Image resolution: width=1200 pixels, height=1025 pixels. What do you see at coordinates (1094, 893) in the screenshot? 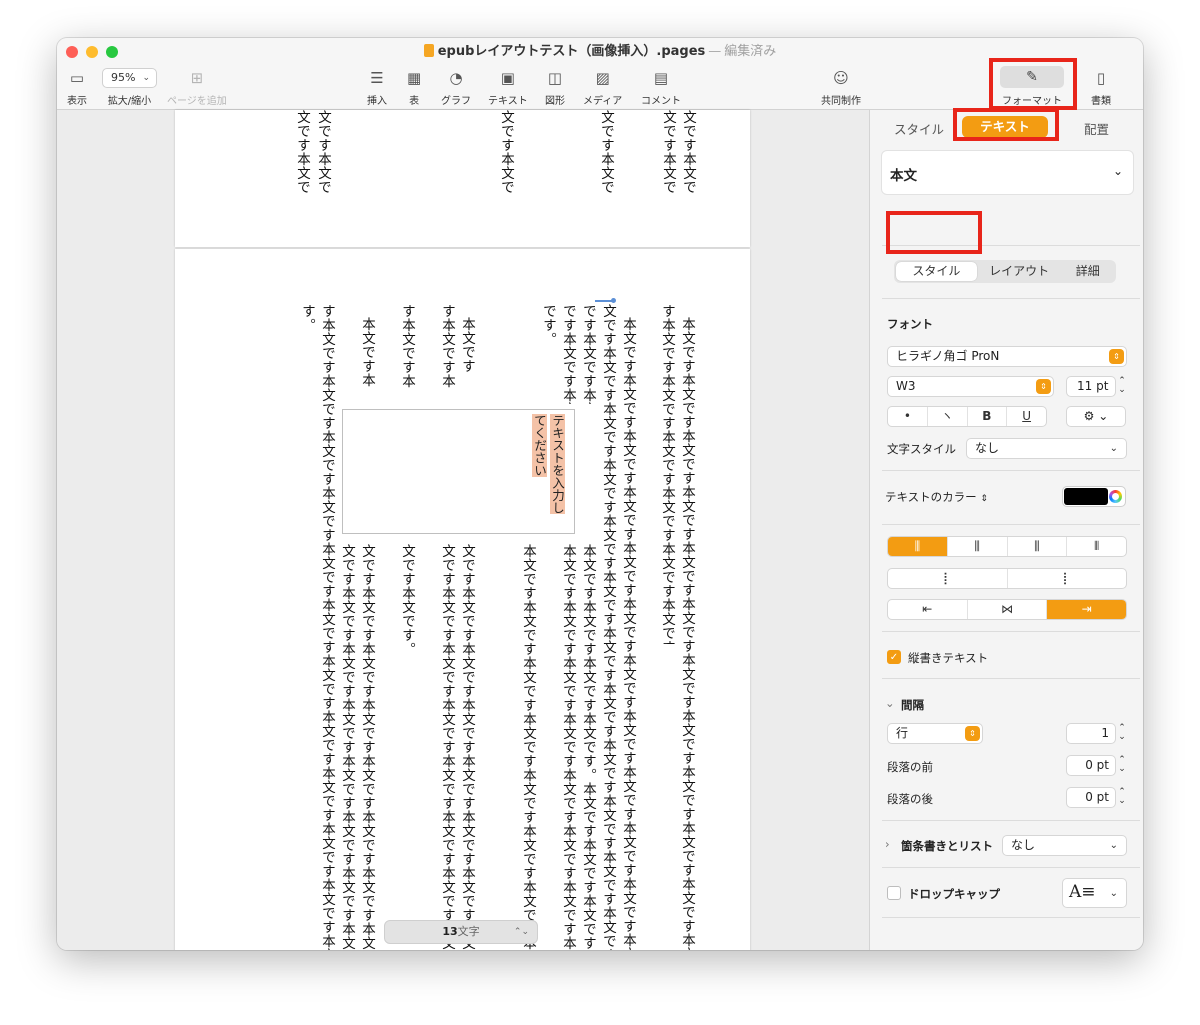
I see `dropcap-style-select: A≡ ⌄` at bounding box center [1094, 893].